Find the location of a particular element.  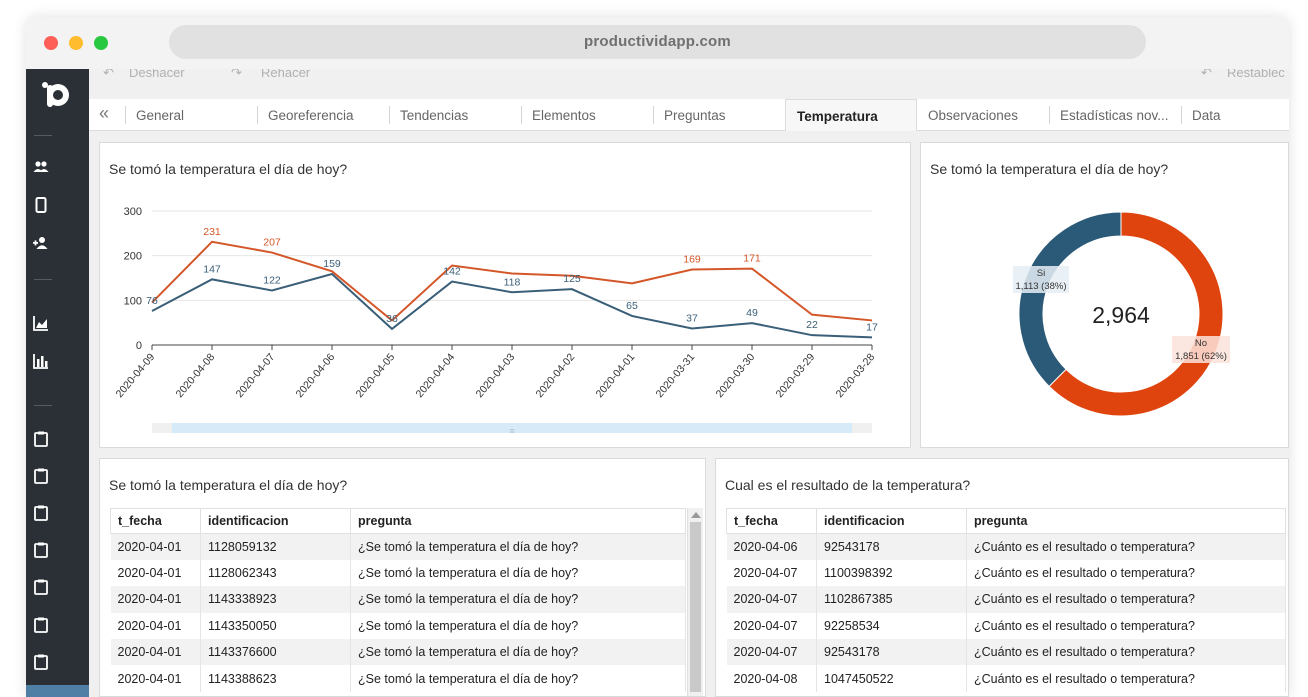

tab-elementos: Elementos is located at coordinates (587, 115).